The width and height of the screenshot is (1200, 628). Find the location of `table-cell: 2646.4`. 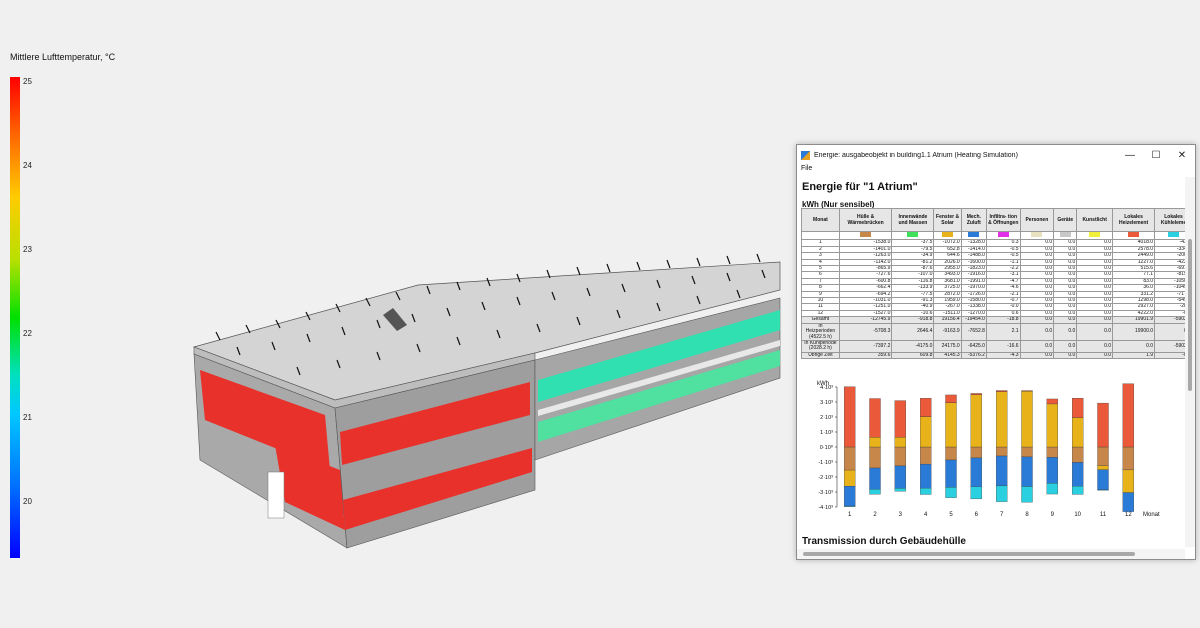

table-cell: 2646.4 is located at coordinates (913, 331).